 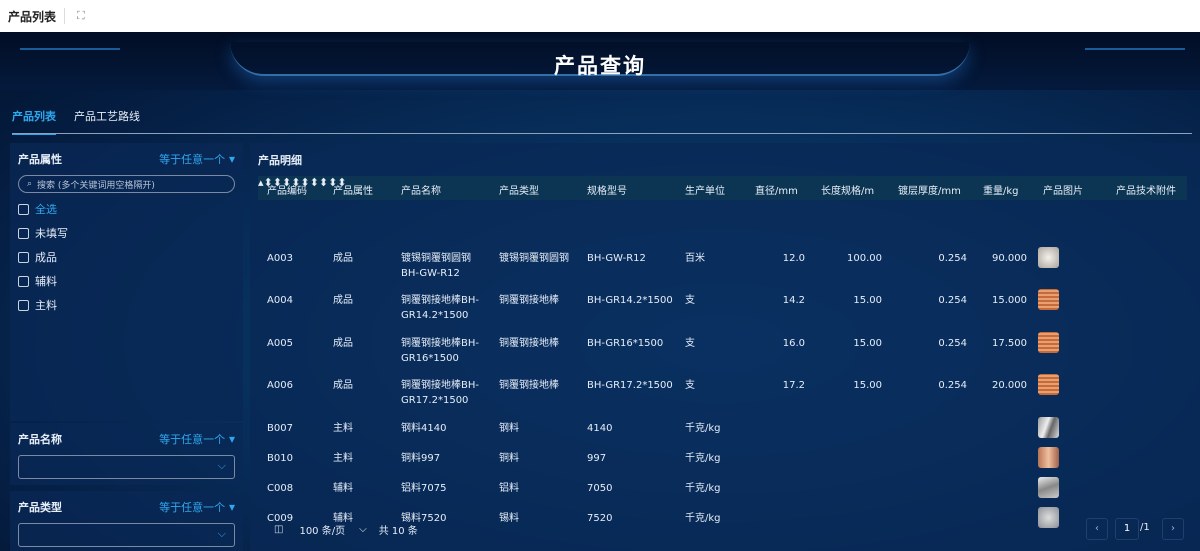 I want to click on cell-spec: 997, so click(x=597, y=458).